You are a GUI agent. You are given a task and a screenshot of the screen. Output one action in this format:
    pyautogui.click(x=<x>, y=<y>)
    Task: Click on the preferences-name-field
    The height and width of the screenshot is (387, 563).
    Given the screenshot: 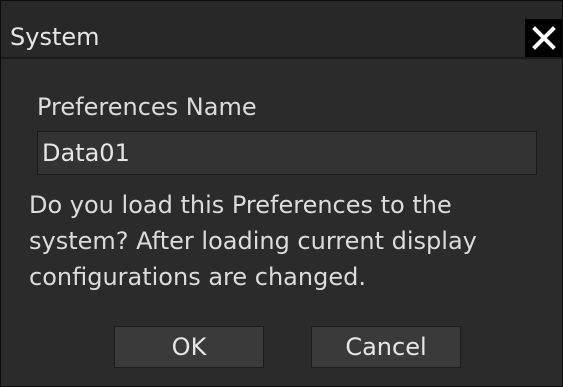 What is the action you would take?
    pyautogui.click(x=287, y=153)
    